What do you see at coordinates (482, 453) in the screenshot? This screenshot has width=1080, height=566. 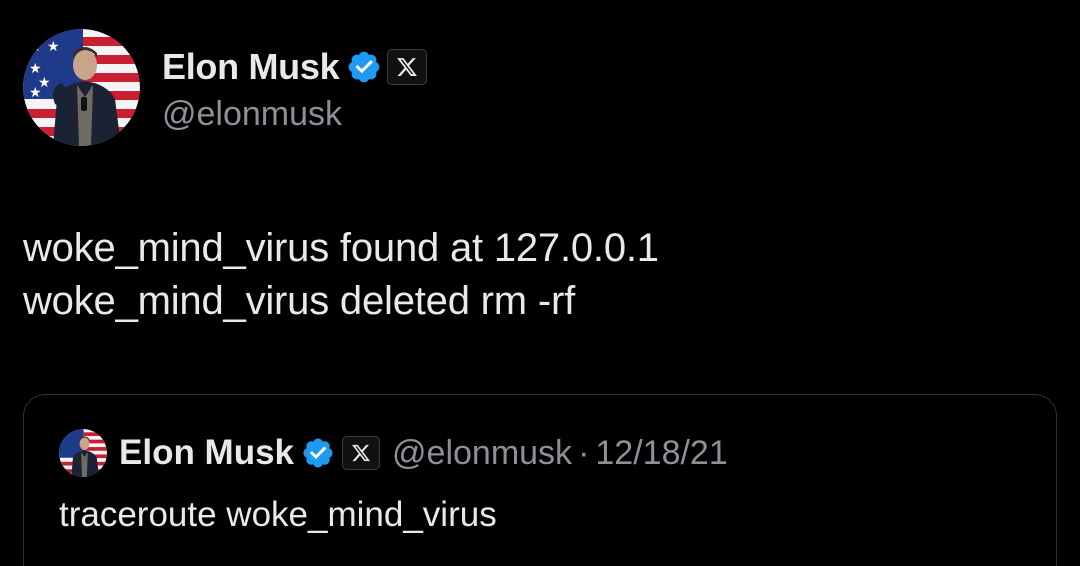 I see `quoted-handle: @elonmusk` at bounding box center [482, 453].